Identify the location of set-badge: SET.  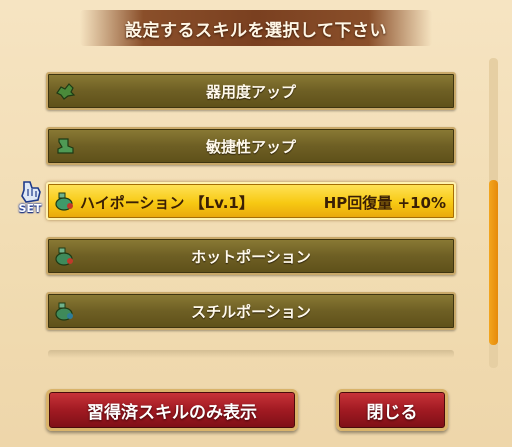
(30, 199).